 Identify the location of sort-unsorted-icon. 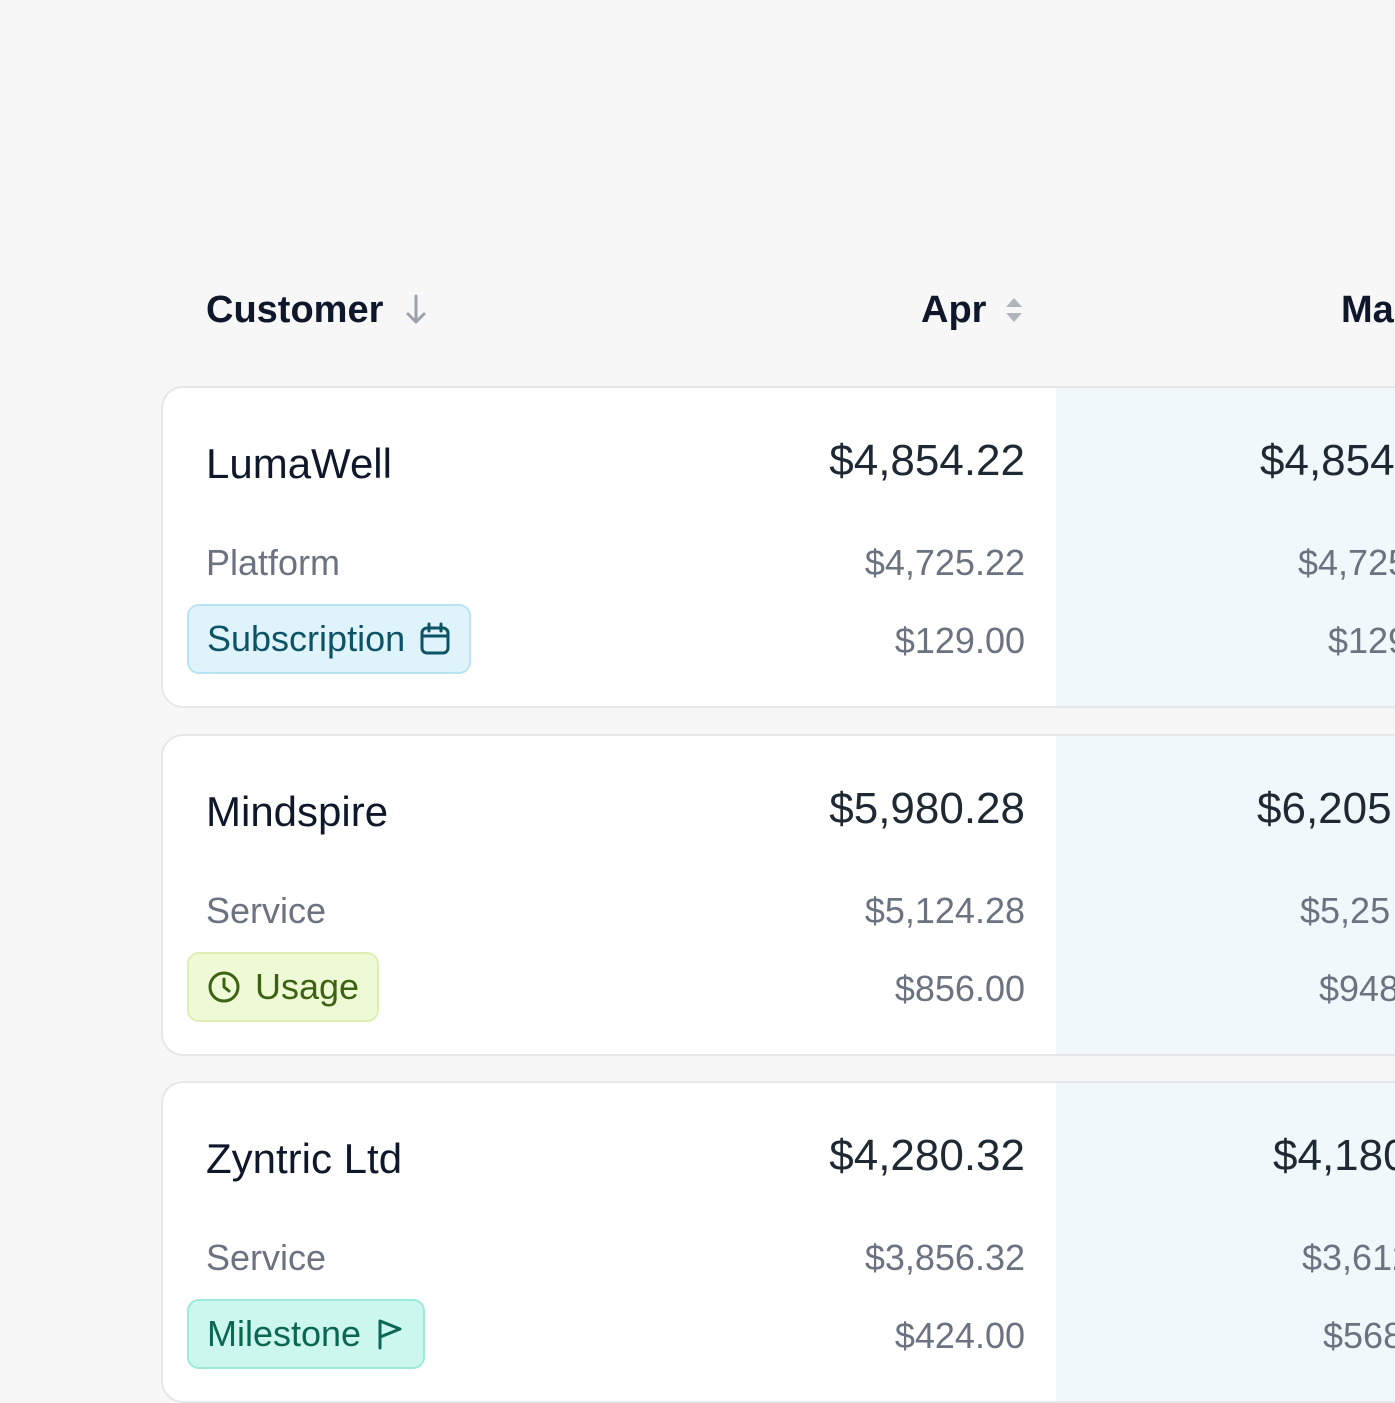
(1014, 310).